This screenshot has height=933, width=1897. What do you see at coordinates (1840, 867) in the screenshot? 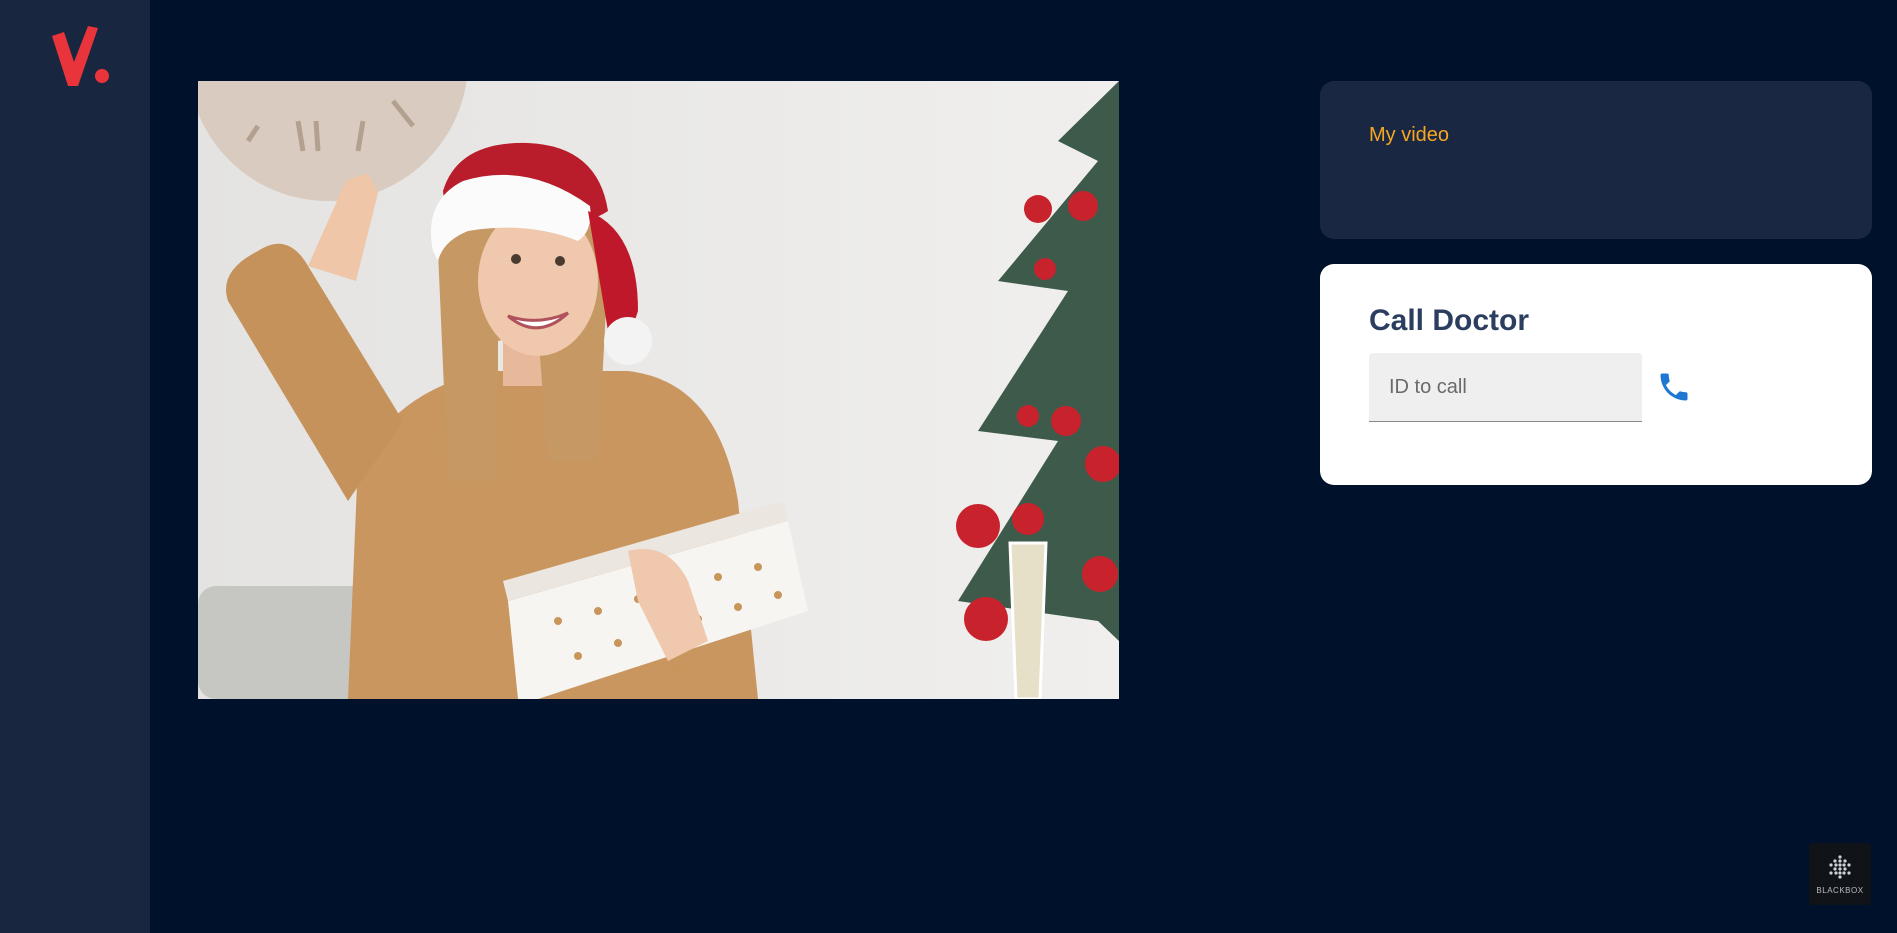
I see `blackbox-logo-icon` at bounding box center [1840, 867].